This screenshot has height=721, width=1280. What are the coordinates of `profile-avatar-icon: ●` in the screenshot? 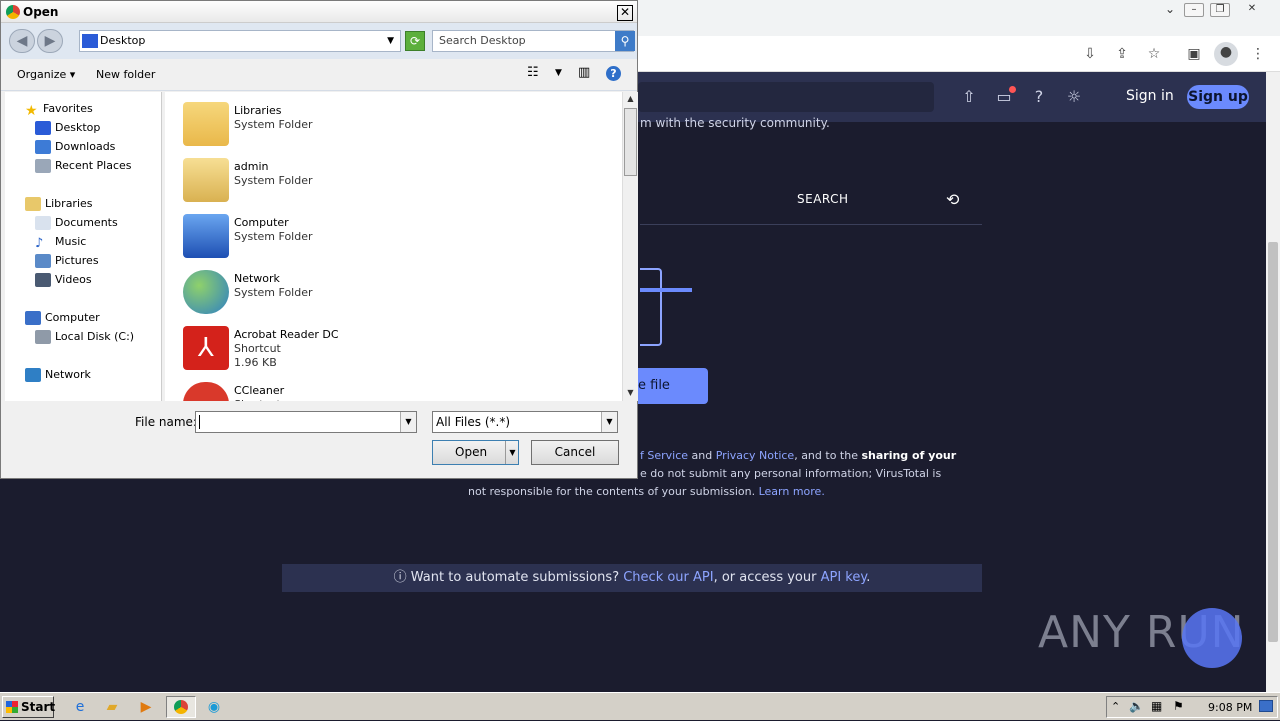 It's located at (1226, 54).